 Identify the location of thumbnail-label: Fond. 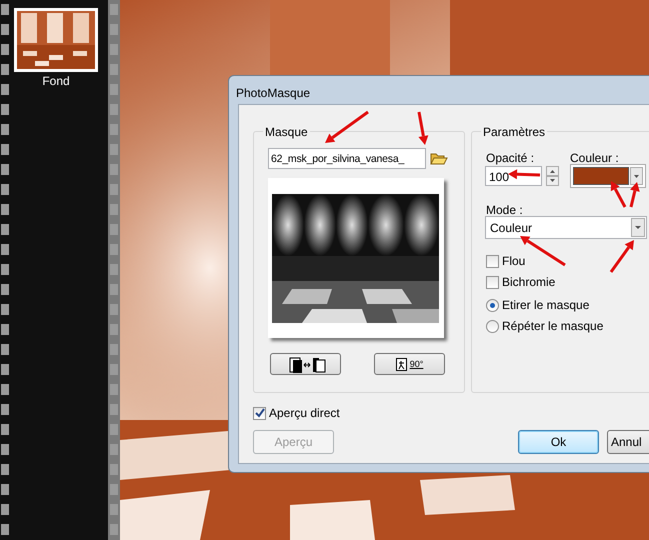
(56, 81).